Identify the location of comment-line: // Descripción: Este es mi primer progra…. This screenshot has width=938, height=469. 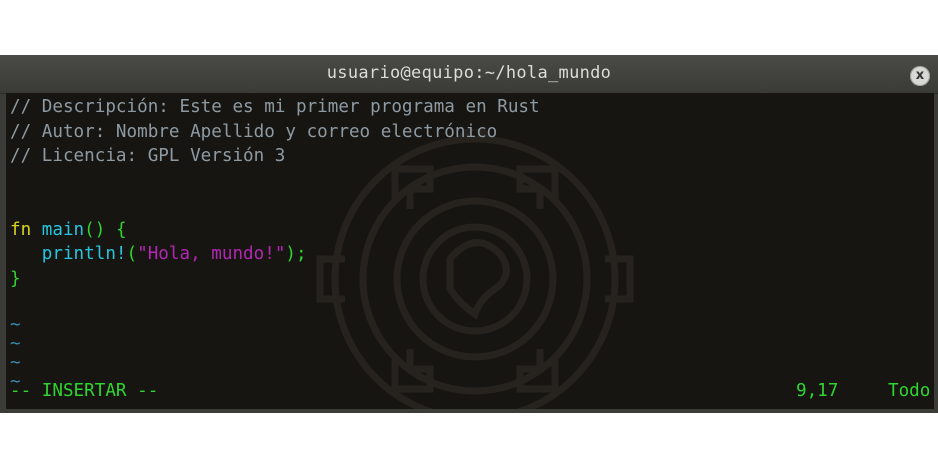
(275, 107).